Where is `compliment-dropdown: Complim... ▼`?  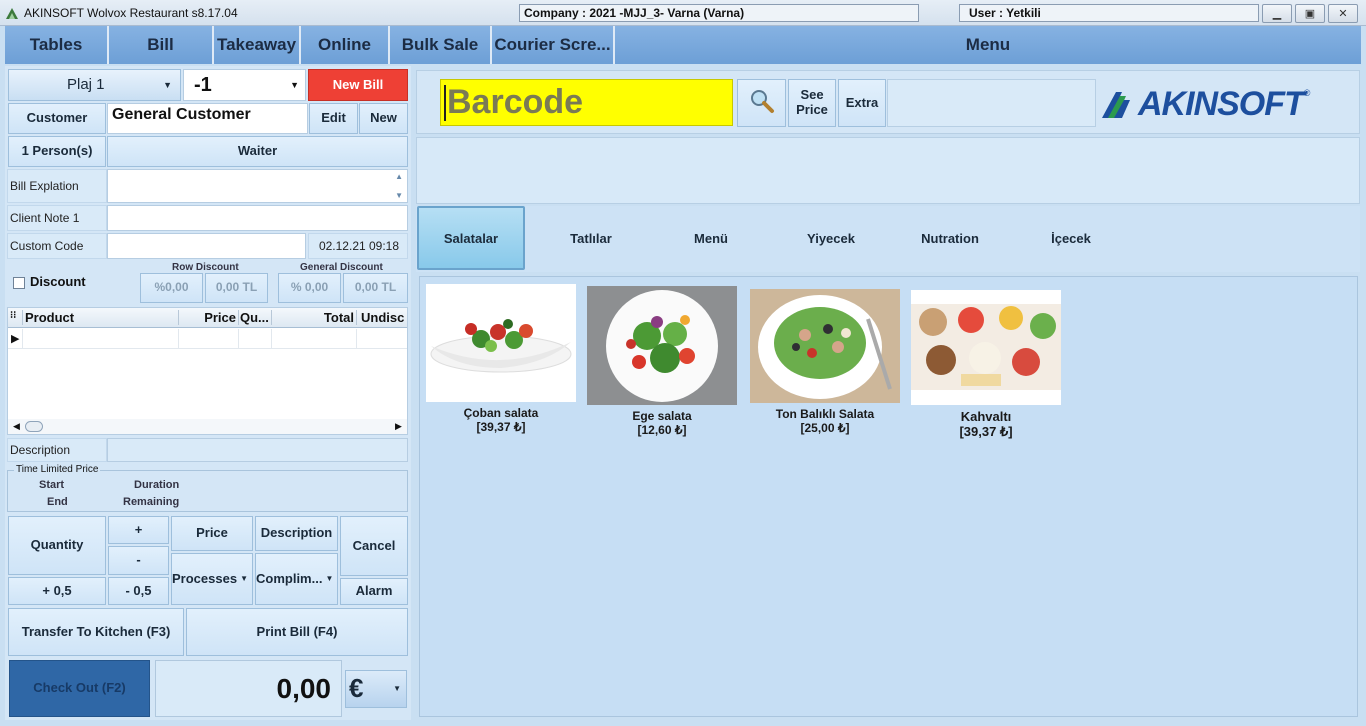 compliment-dropdown: Complim... ▼ is located at coordinates (296, 579).